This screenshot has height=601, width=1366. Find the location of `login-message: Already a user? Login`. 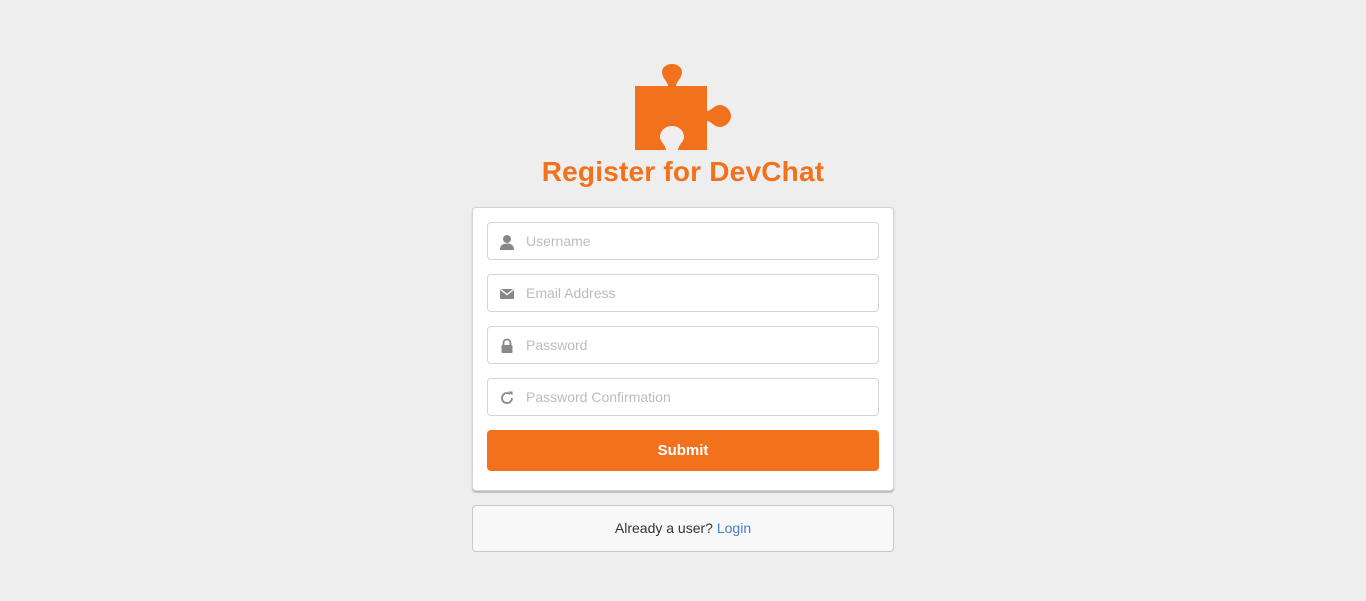

login-message: Already a user? Login is located at coordinates (683, 528).